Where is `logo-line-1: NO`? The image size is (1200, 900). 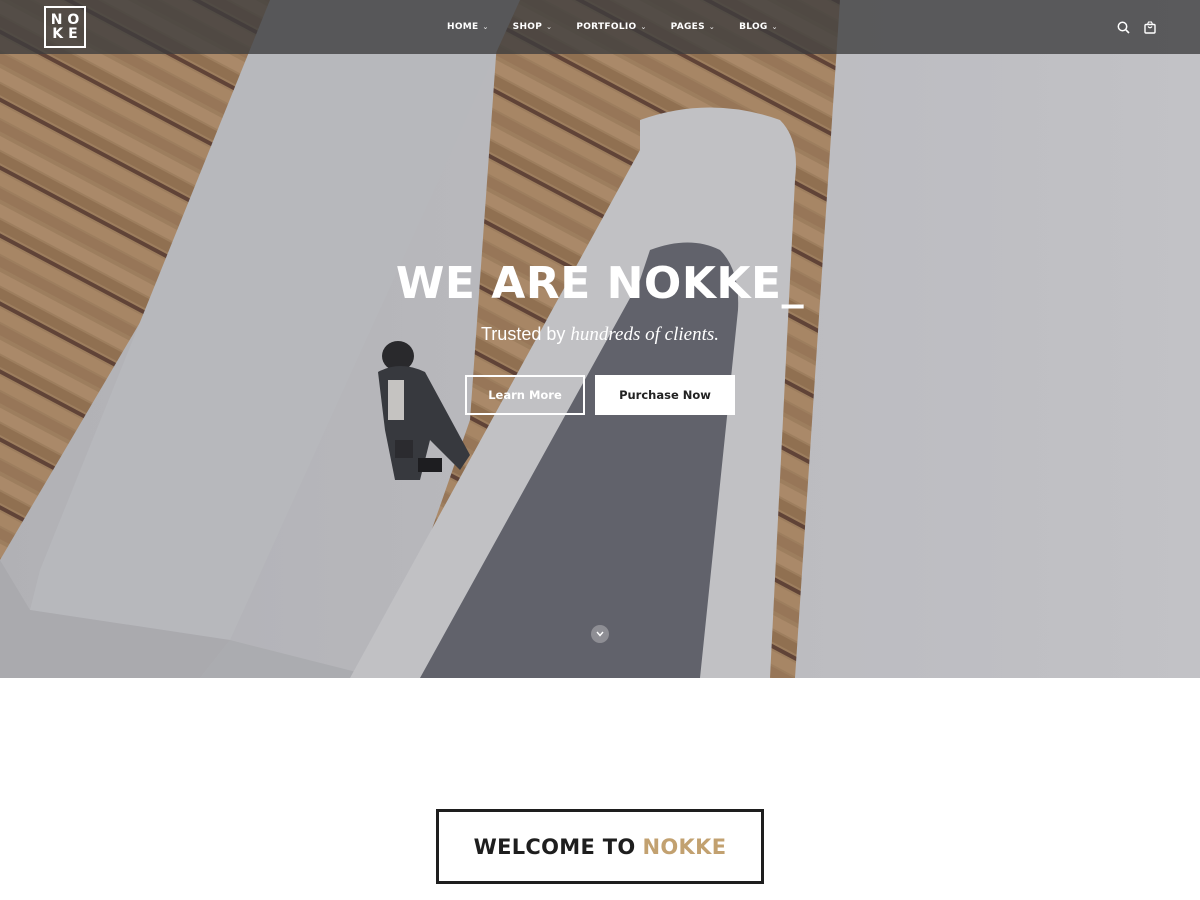
logo-line-1: NO is located at coordinates (67, 20).